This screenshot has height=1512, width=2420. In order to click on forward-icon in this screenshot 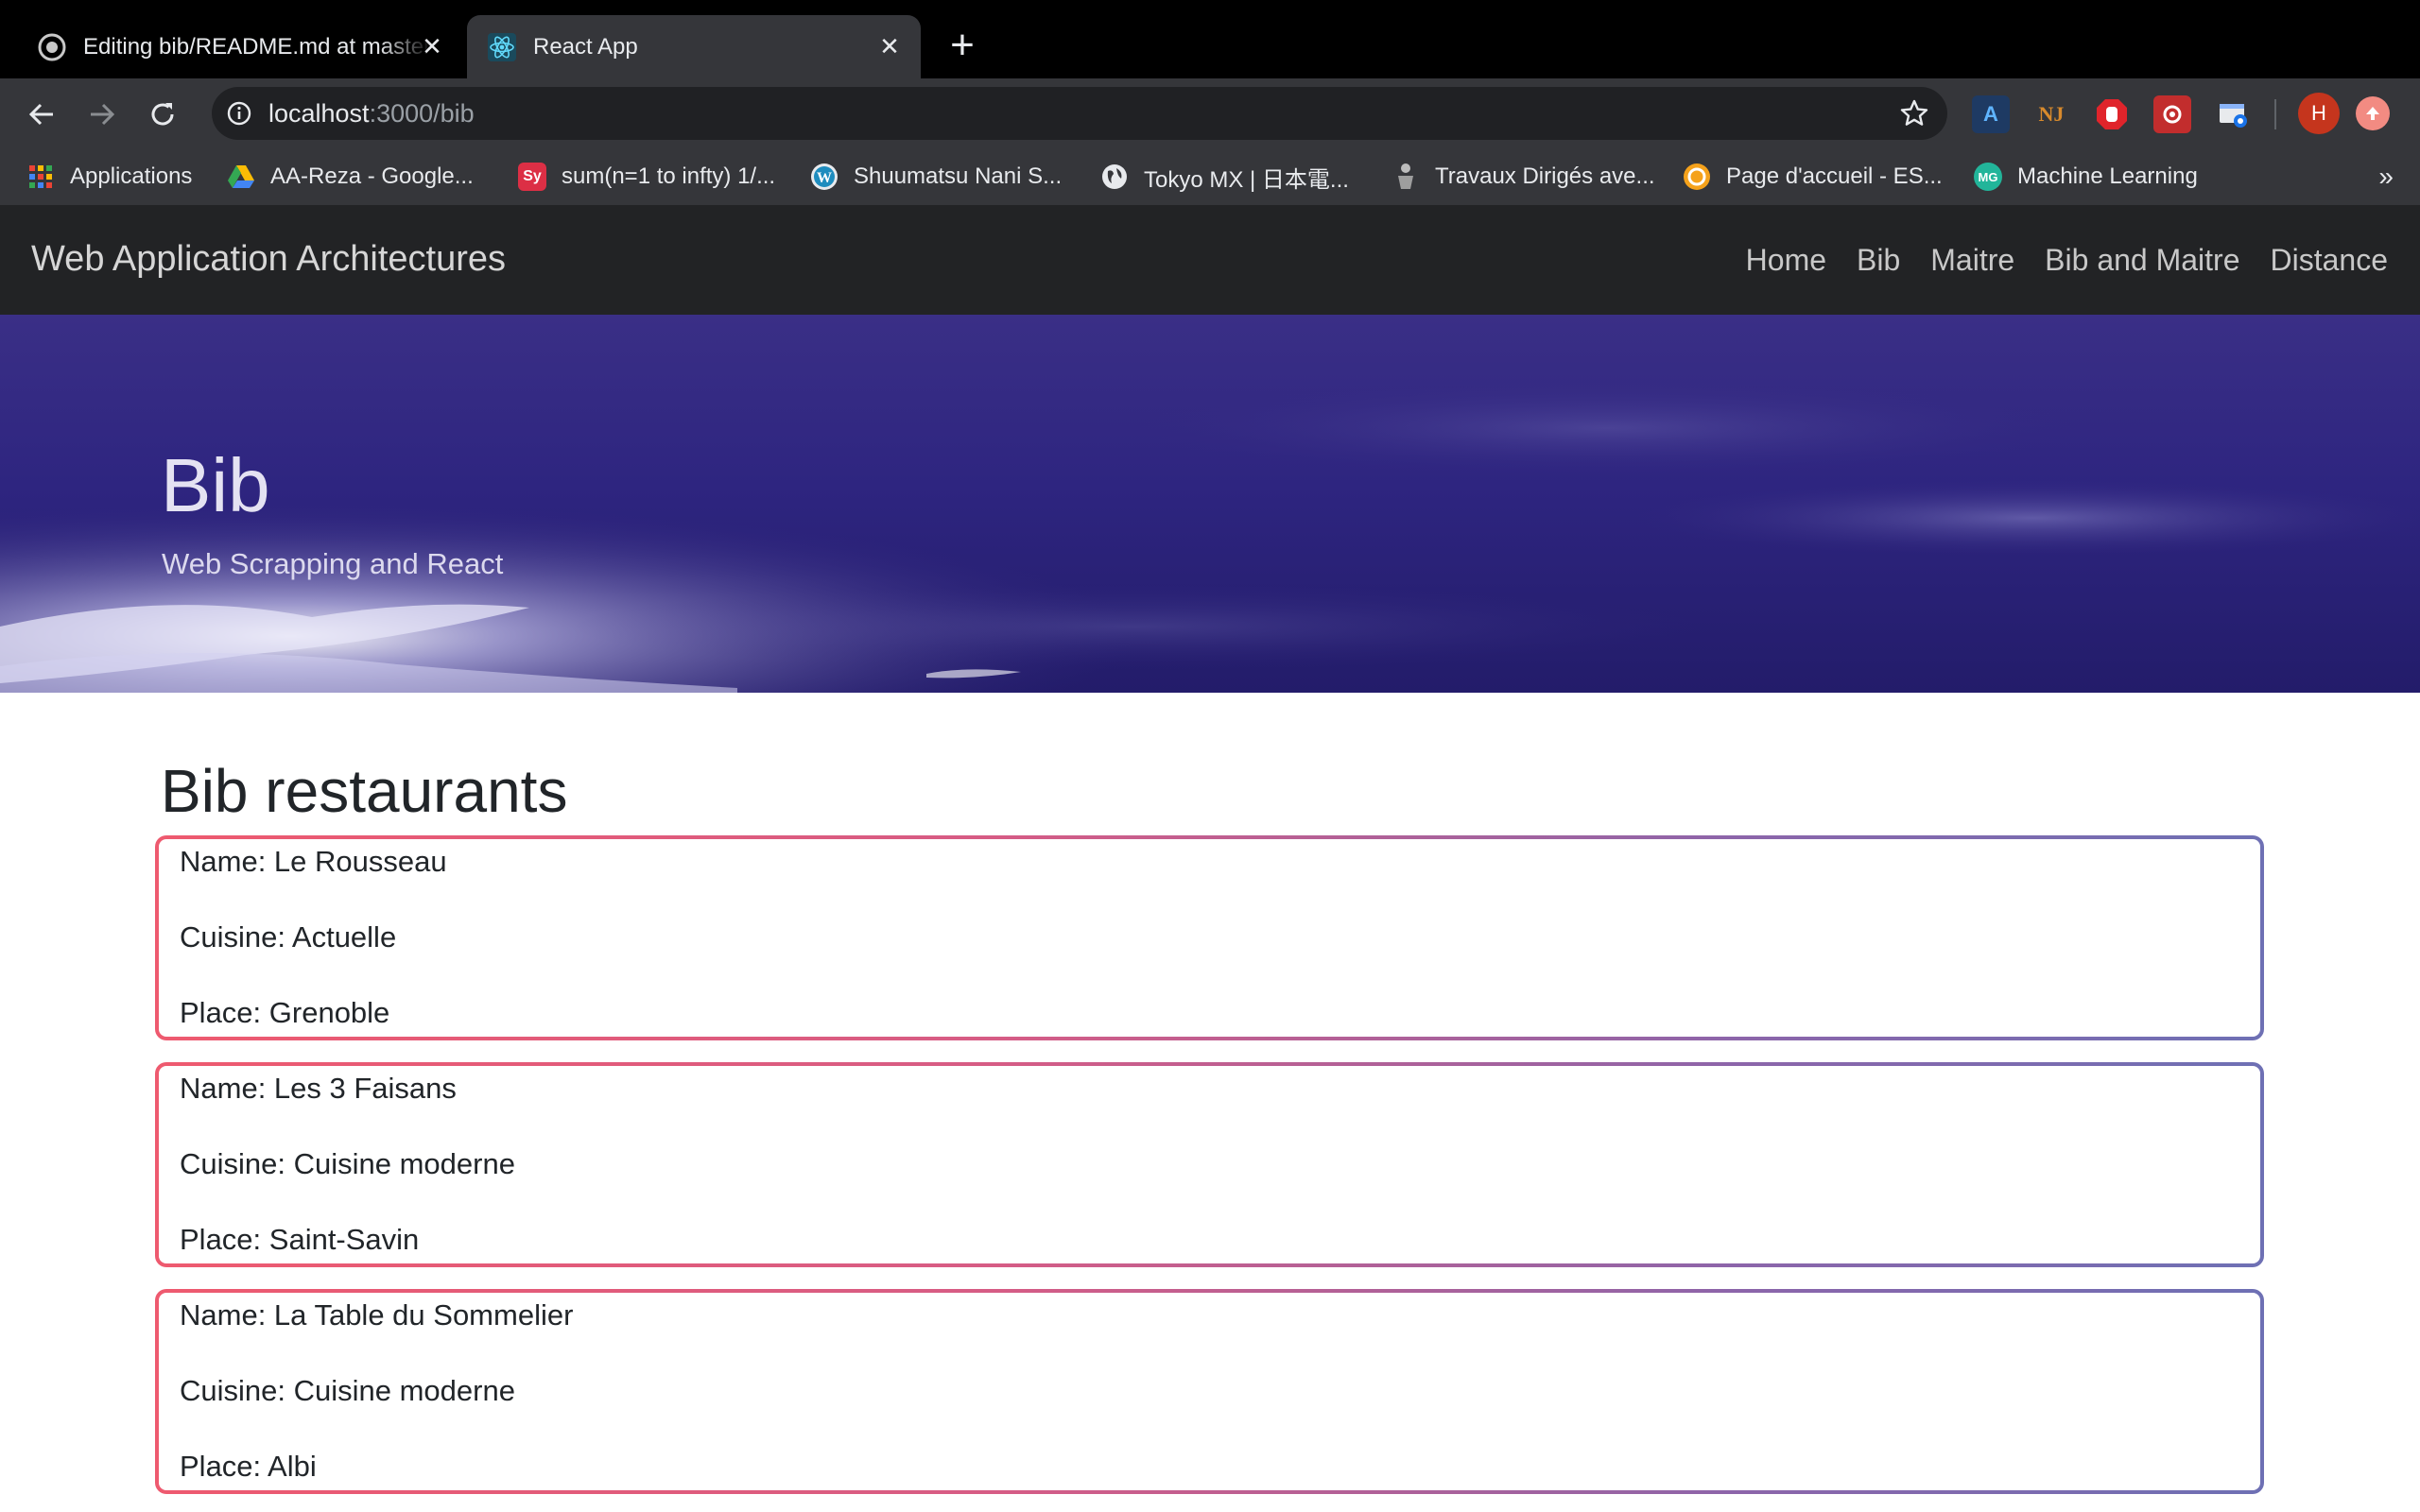, I will do `click(102, 114)`.